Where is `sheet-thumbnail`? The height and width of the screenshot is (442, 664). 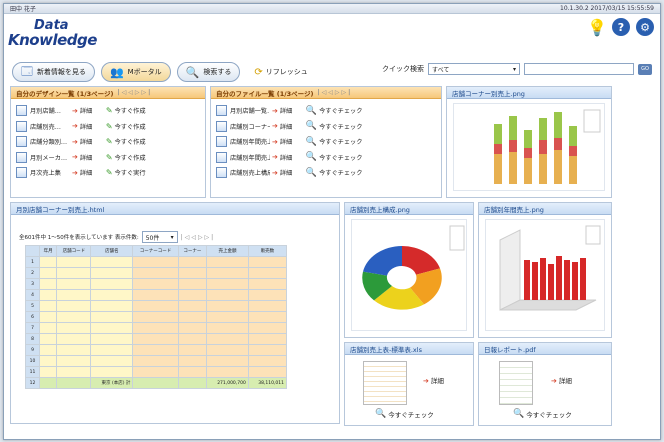 sheet-thumbnail is located at coordinates (385, 383).